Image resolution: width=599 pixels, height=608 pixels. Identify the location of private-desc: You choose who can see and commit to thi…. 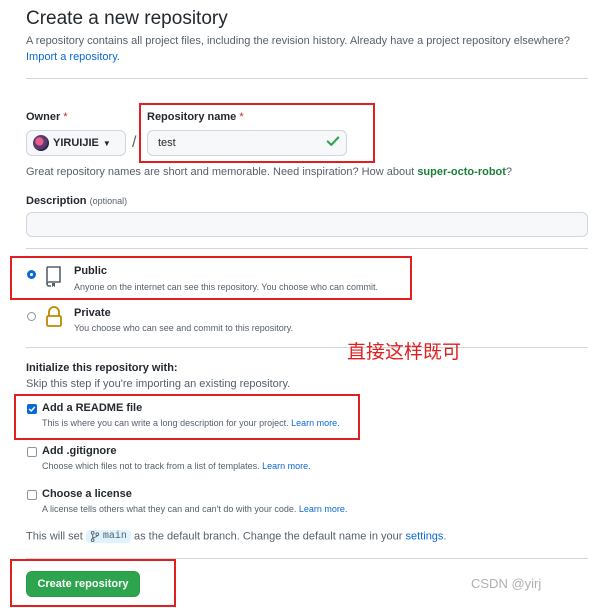
(184, 328).